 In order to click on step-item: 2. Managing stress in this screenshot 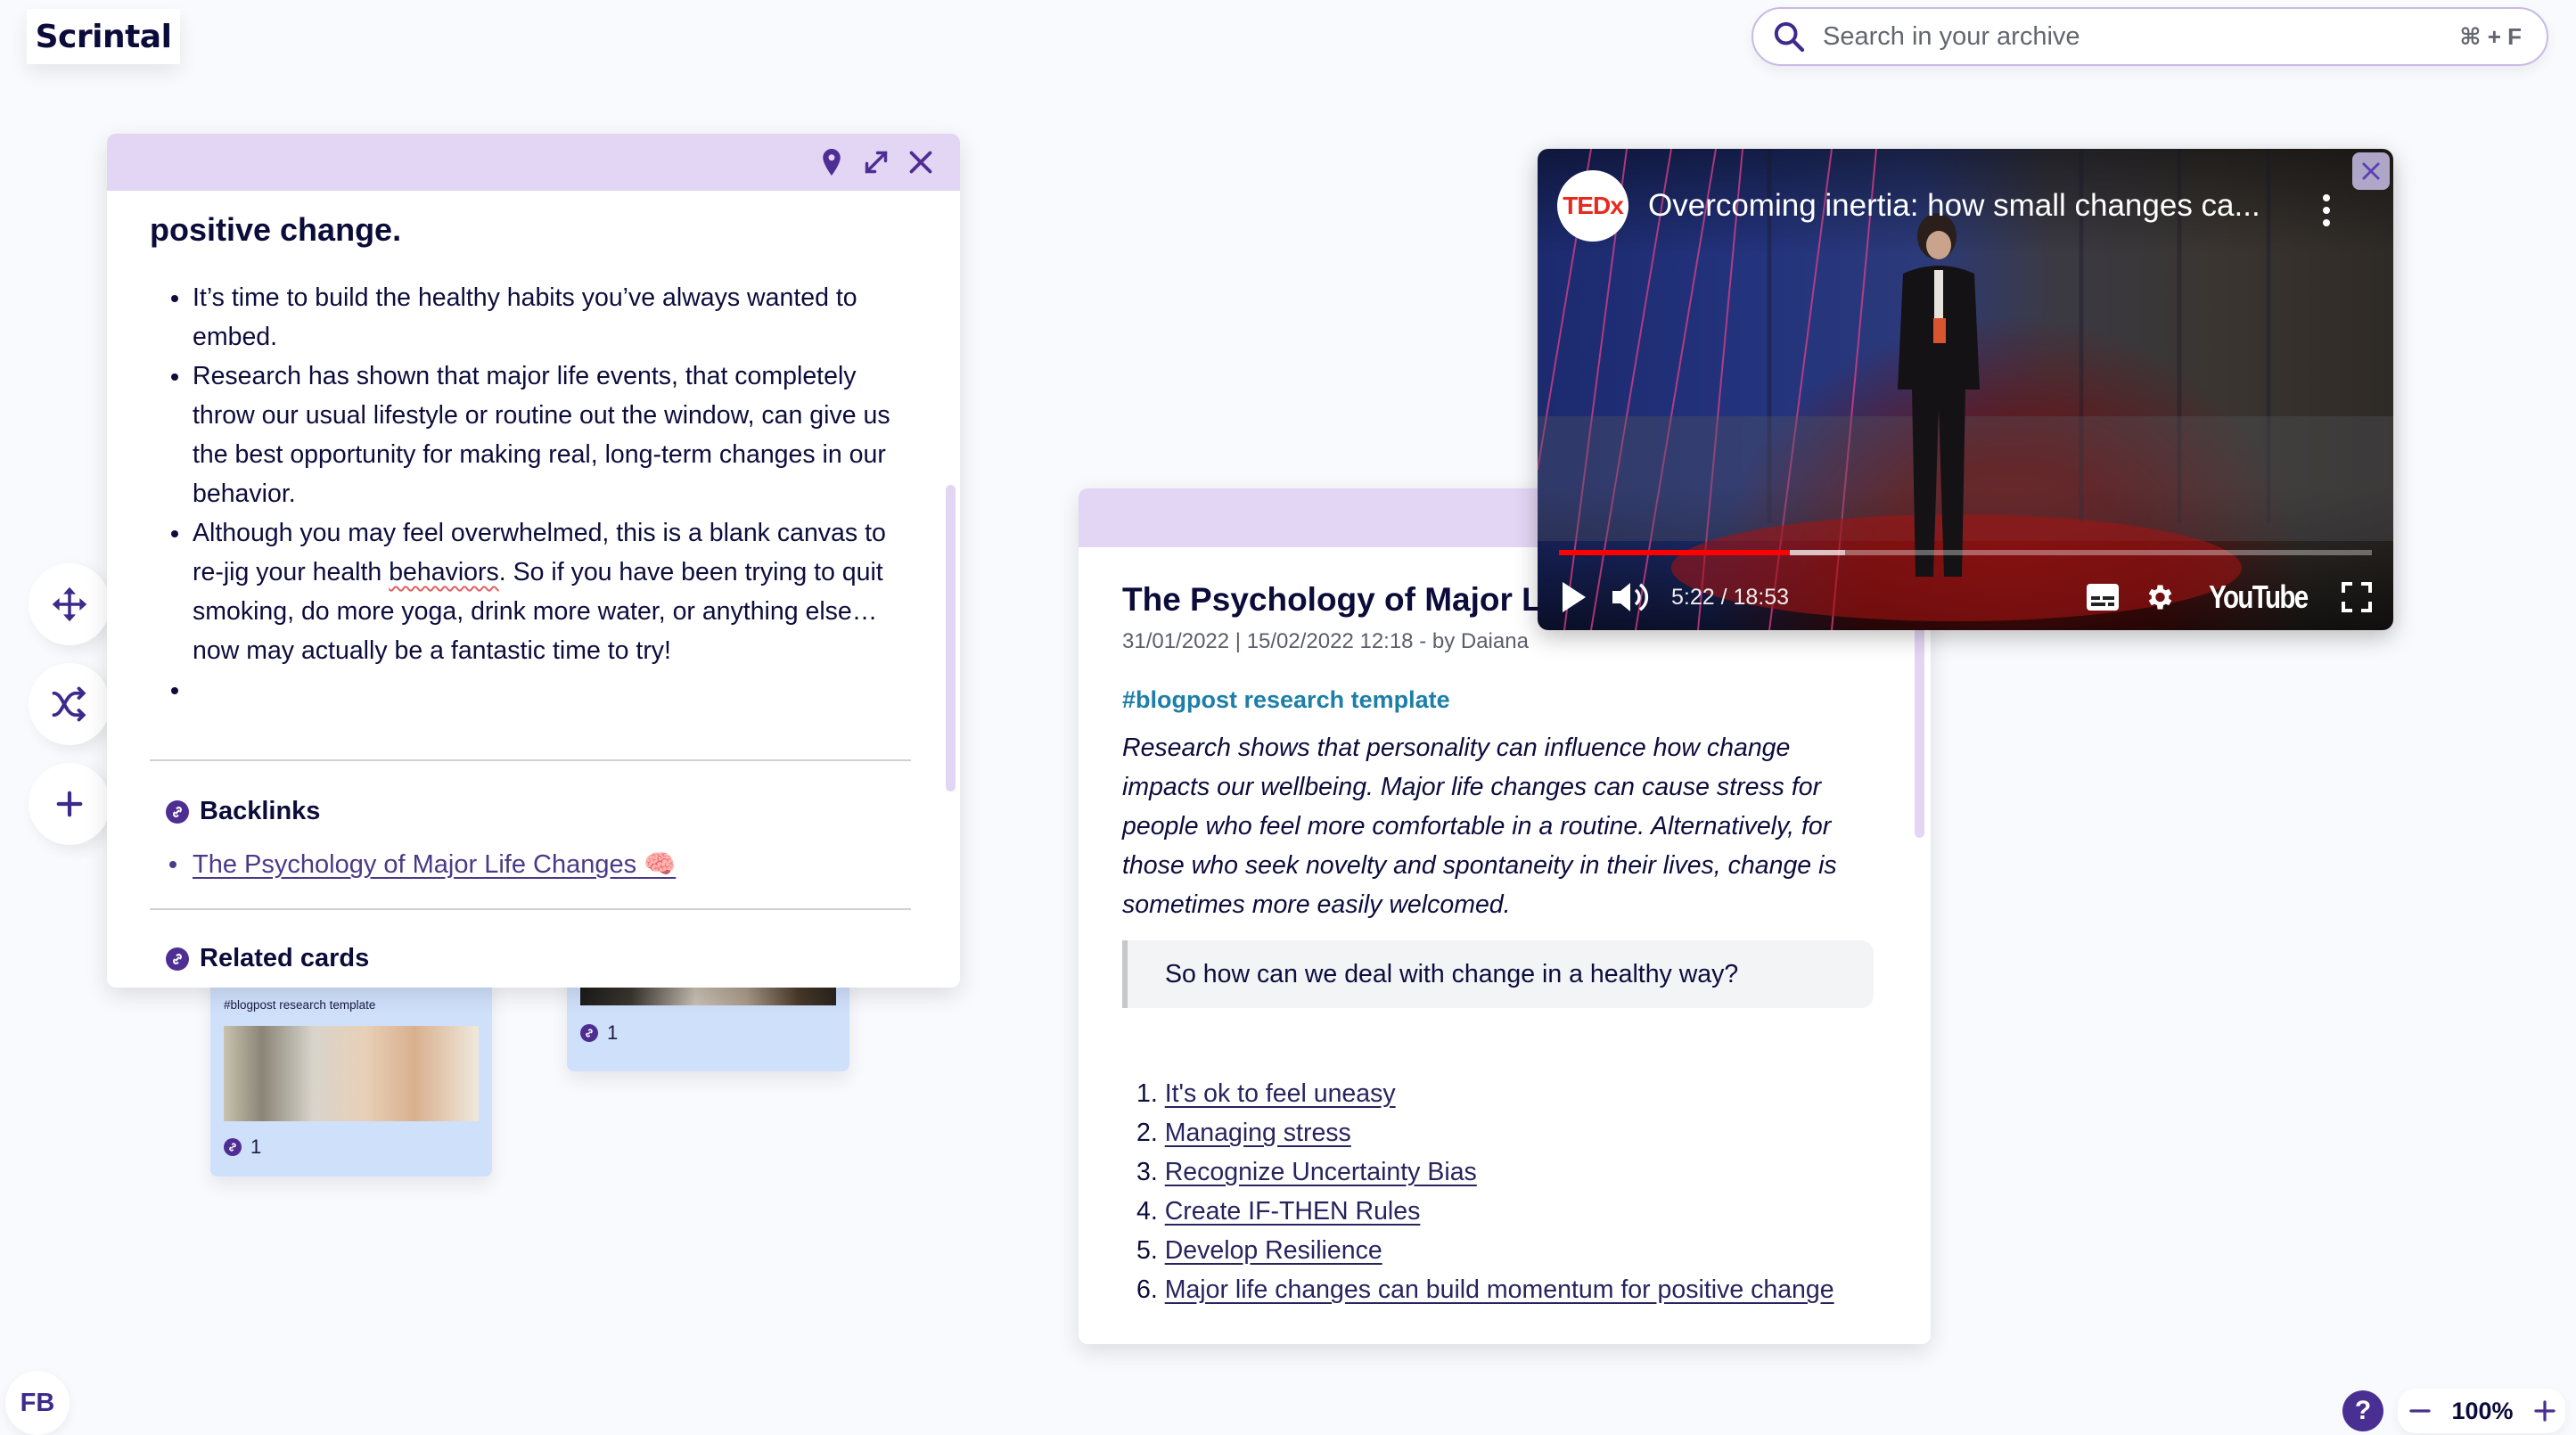, I will do `click(1243, 1133)`.